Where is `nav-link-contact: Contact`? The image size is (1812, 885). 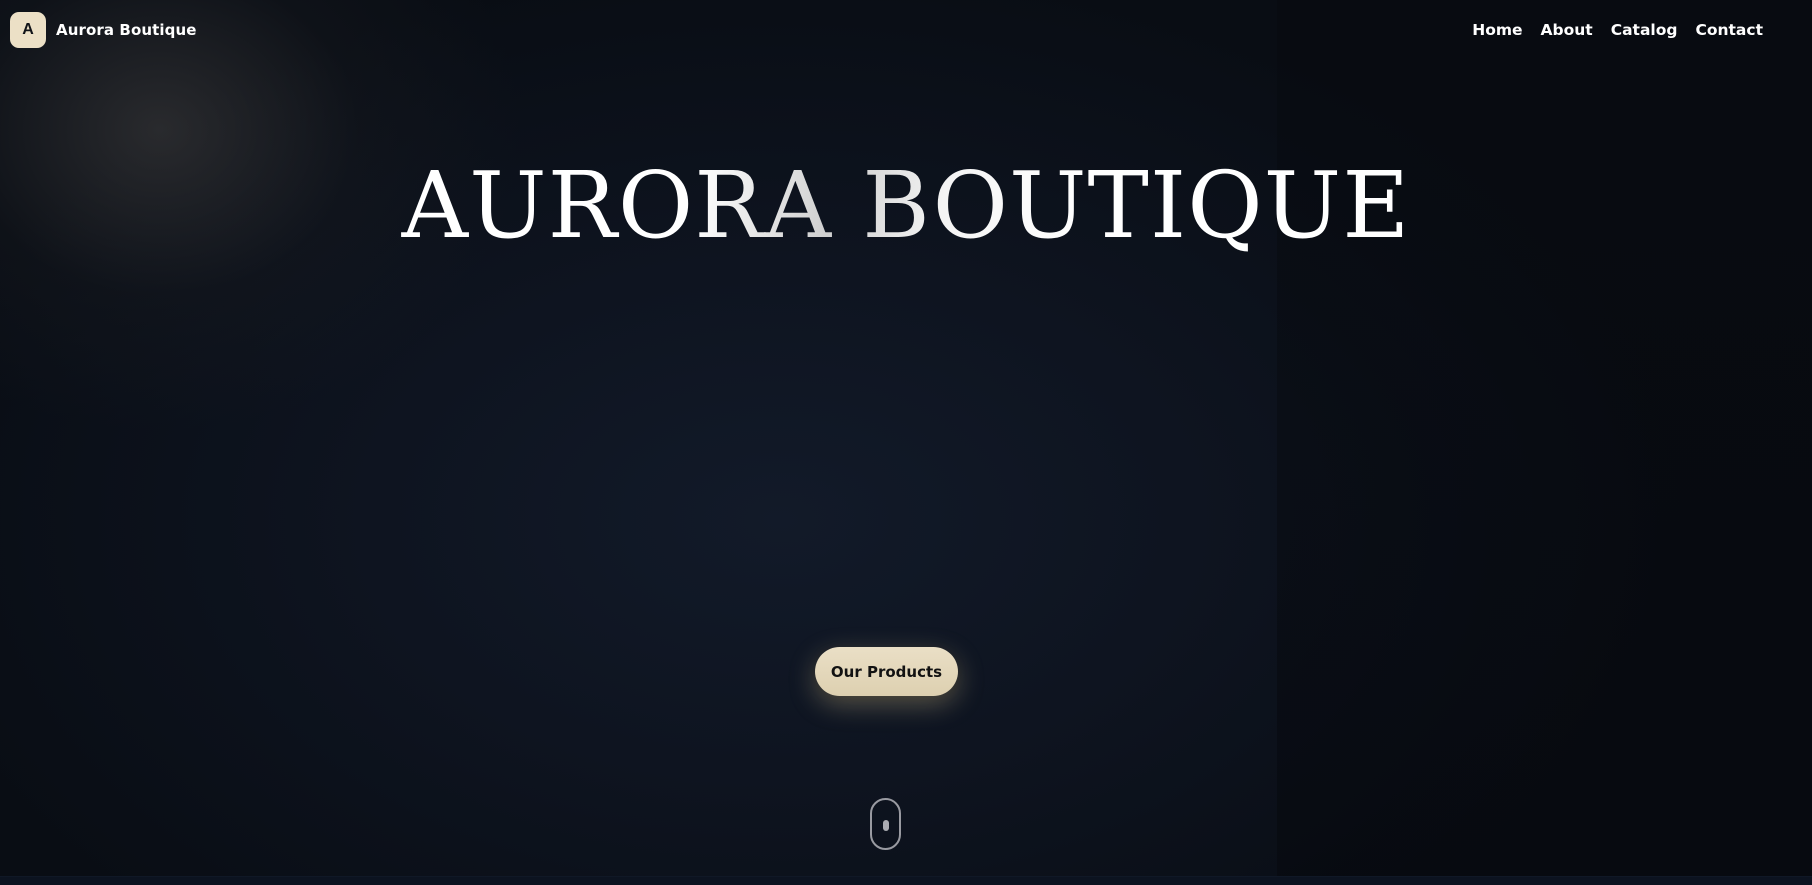 nav-link-contact: Contact is located at coordinates (1729, 30).